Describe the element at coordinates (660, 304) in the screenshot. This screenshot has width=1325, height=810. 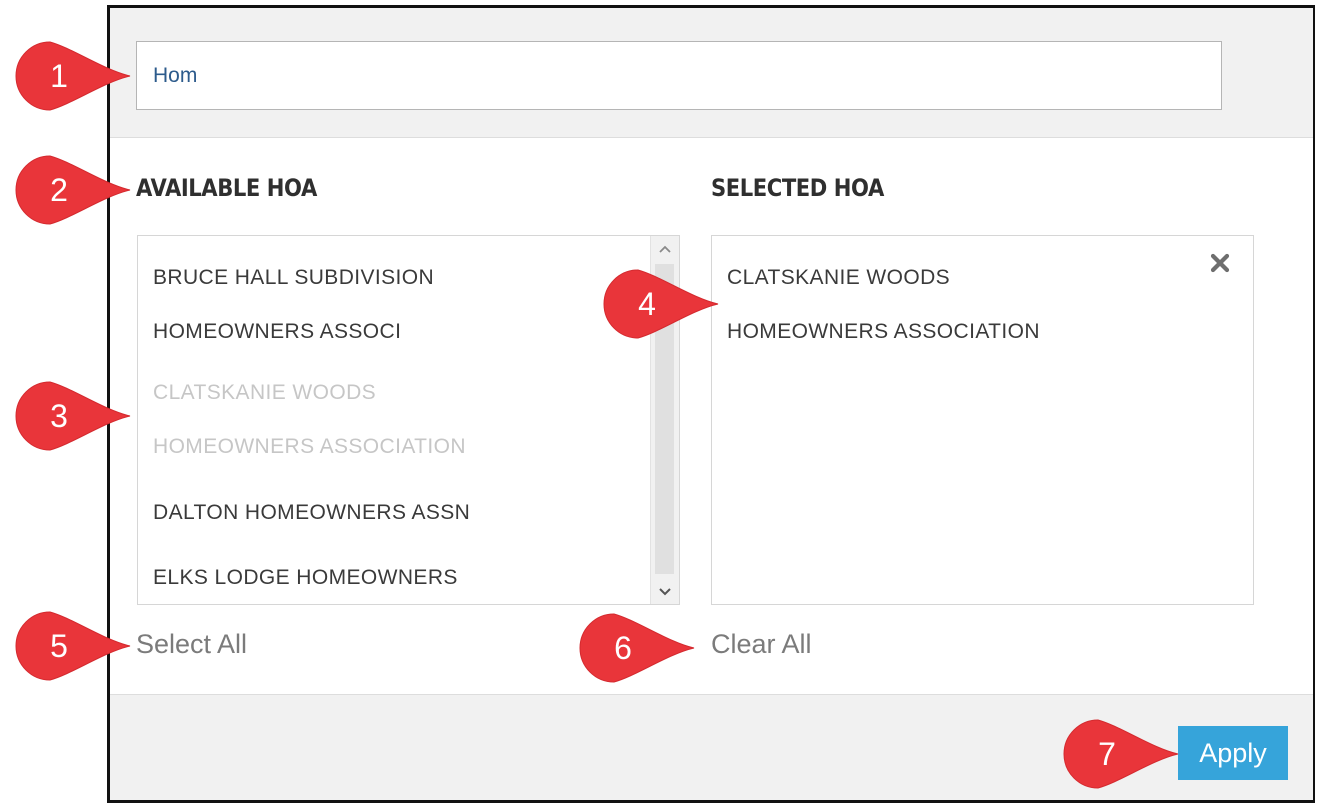
I see `callout-marker-4: 4` at that location.